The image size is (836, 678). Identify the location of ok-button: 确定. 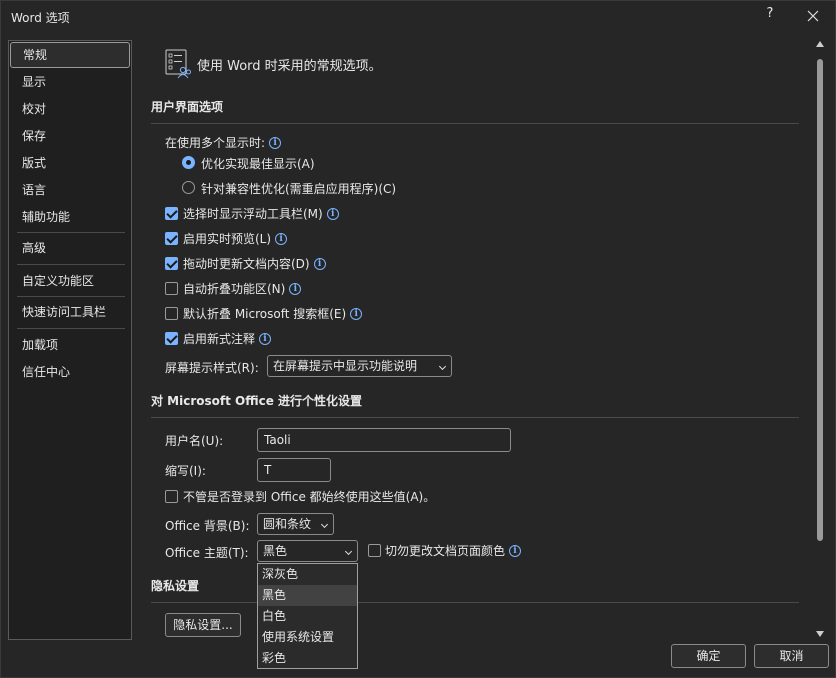
(708, 656).